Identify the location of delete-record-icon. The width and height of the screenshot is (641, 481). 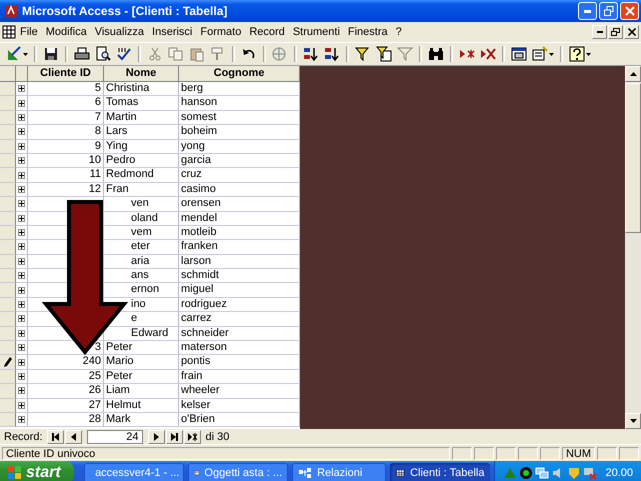
(488, 54).